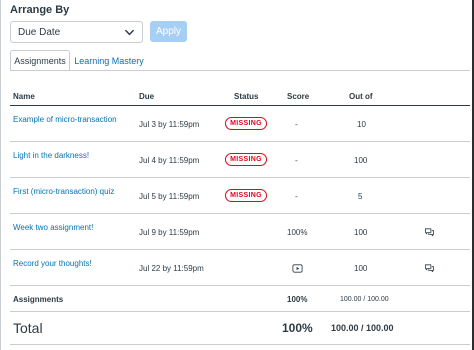 The height and width of the screenshot is (350, 474). Describe the element at coordinates (297, 232) in the screenshot. I see `score-value: 100%` at that location.